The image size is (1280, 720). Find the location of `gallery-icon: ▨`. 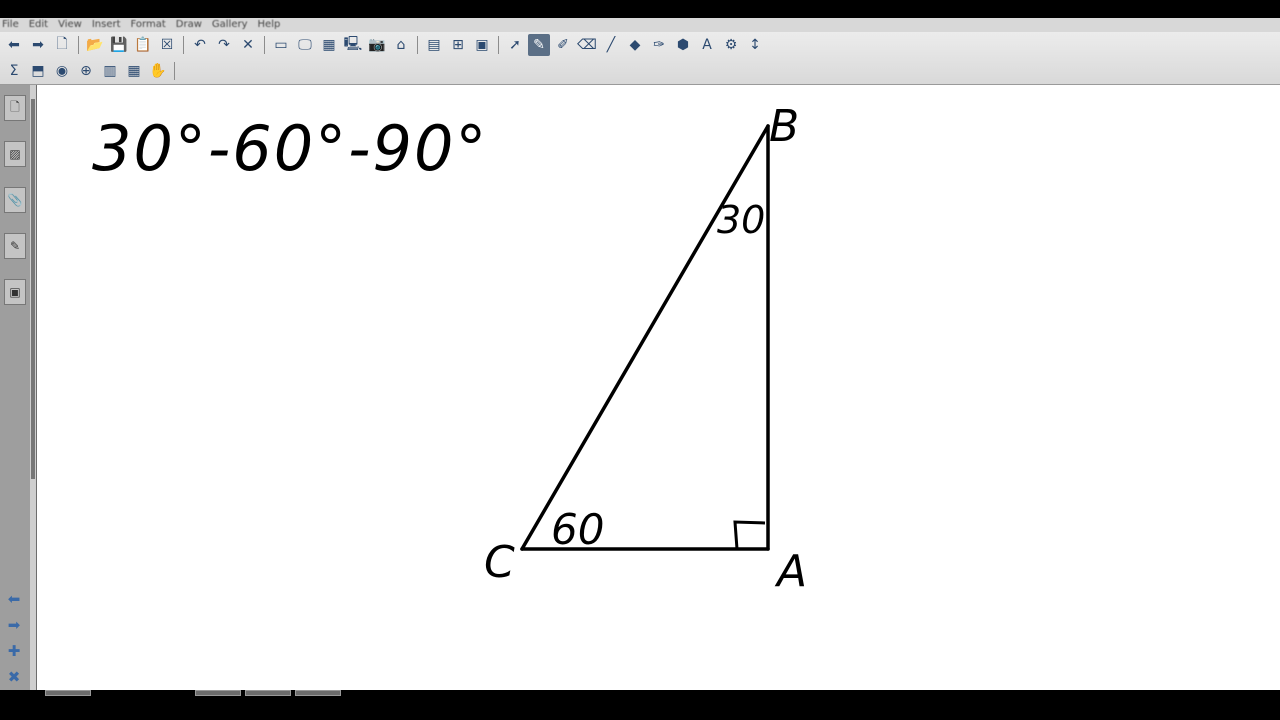

gallery-icon: ▨ is located at coordinates (15, 154).